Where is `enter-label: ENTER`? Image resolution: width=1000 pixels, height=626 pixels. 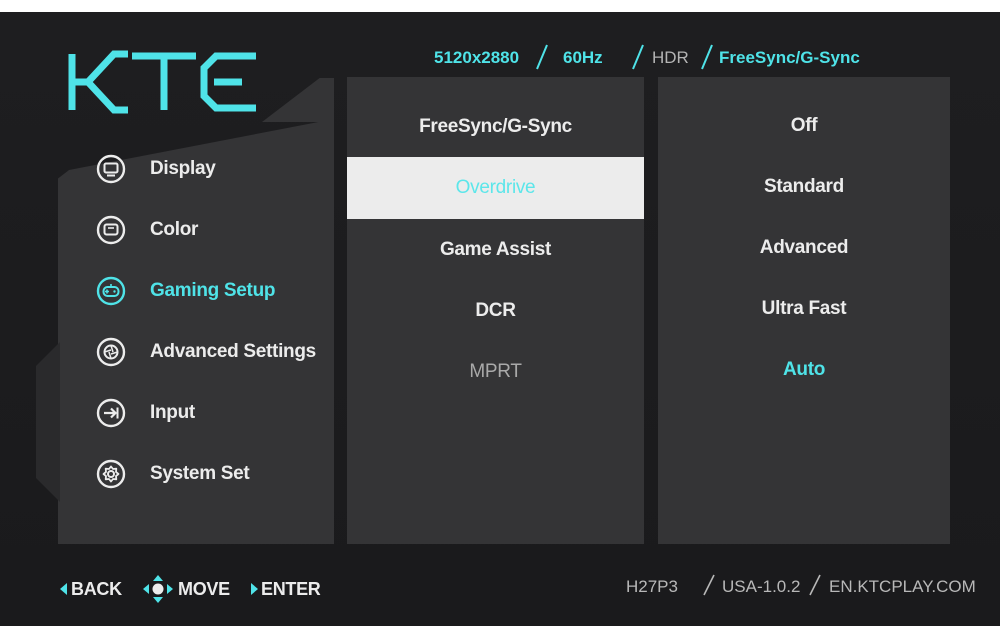
enter-label: ENTER is located at coordinates (291, 588).